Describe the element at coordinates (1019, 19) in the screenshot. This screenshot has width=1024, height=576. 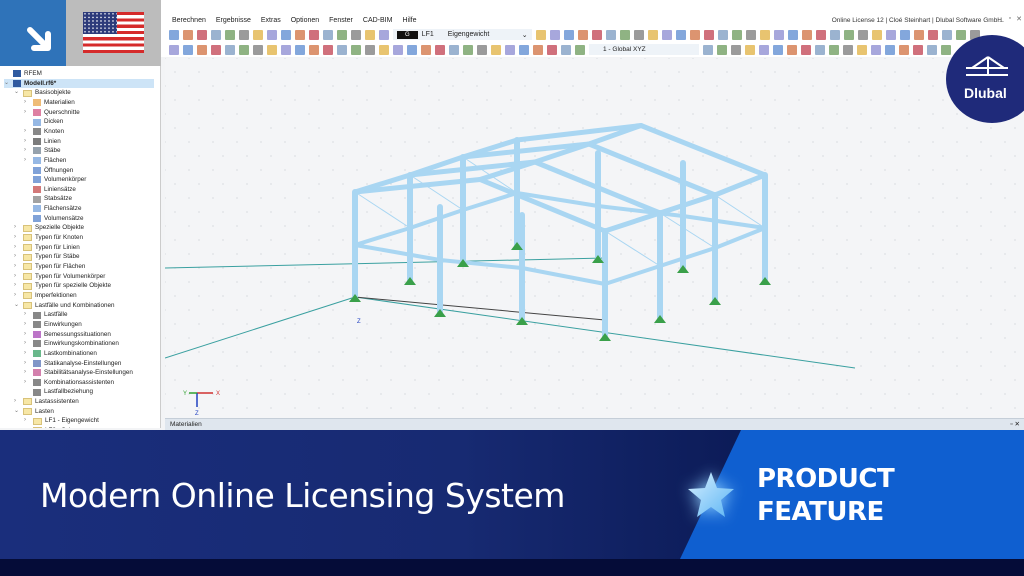
I see `close-button: ✕` at that location.